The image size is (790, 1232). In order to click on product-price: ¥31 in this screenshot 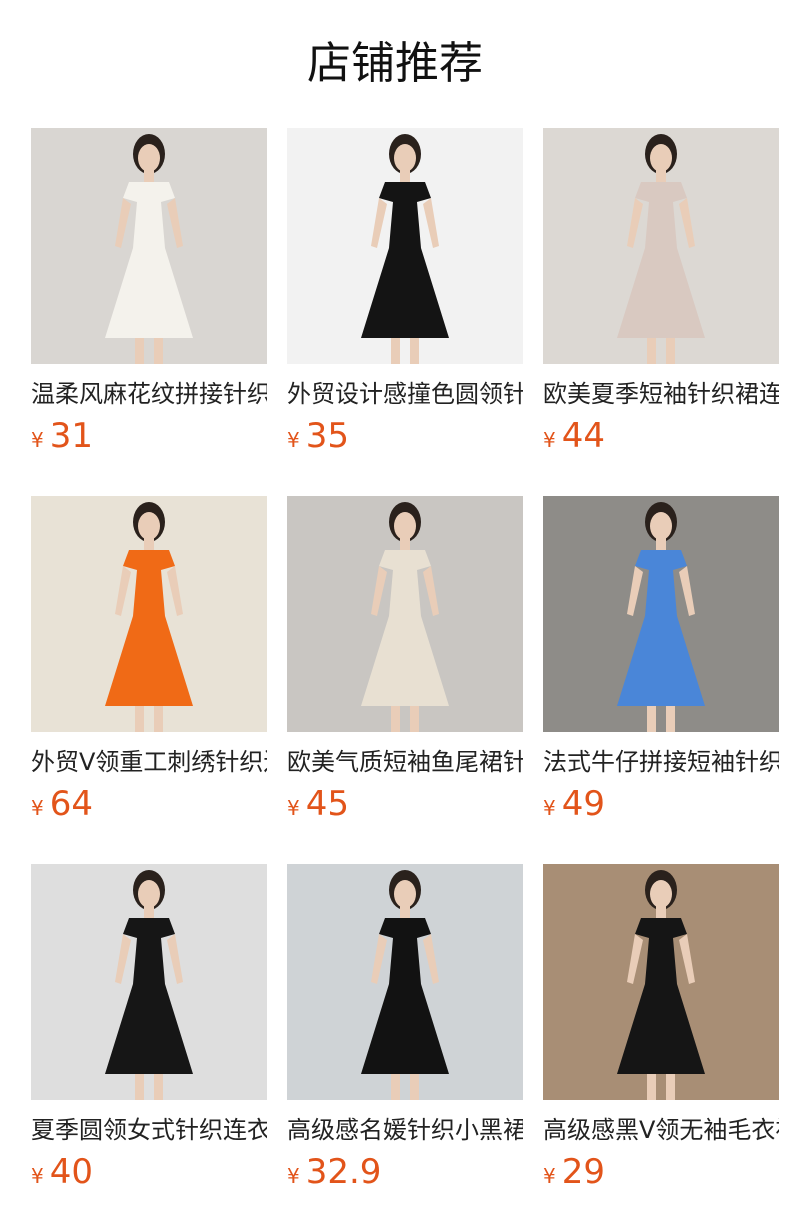, I will do `click(149, 436)`.